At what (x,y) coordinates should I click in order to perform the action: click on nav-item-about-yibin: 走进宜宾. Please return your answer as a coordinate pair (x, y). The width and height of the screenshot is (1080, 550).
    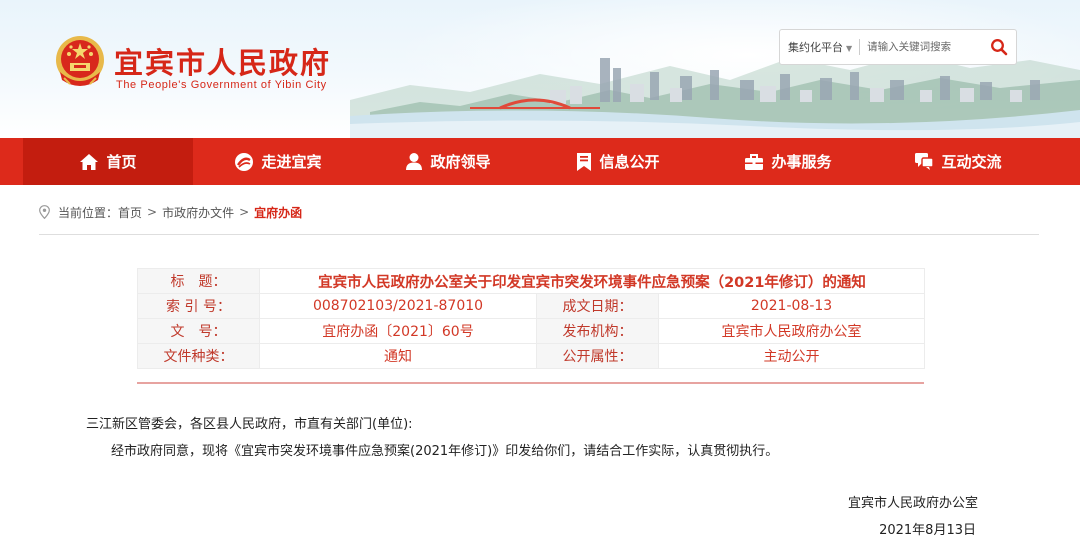
    Looking at the image, I should click on (278, 161).